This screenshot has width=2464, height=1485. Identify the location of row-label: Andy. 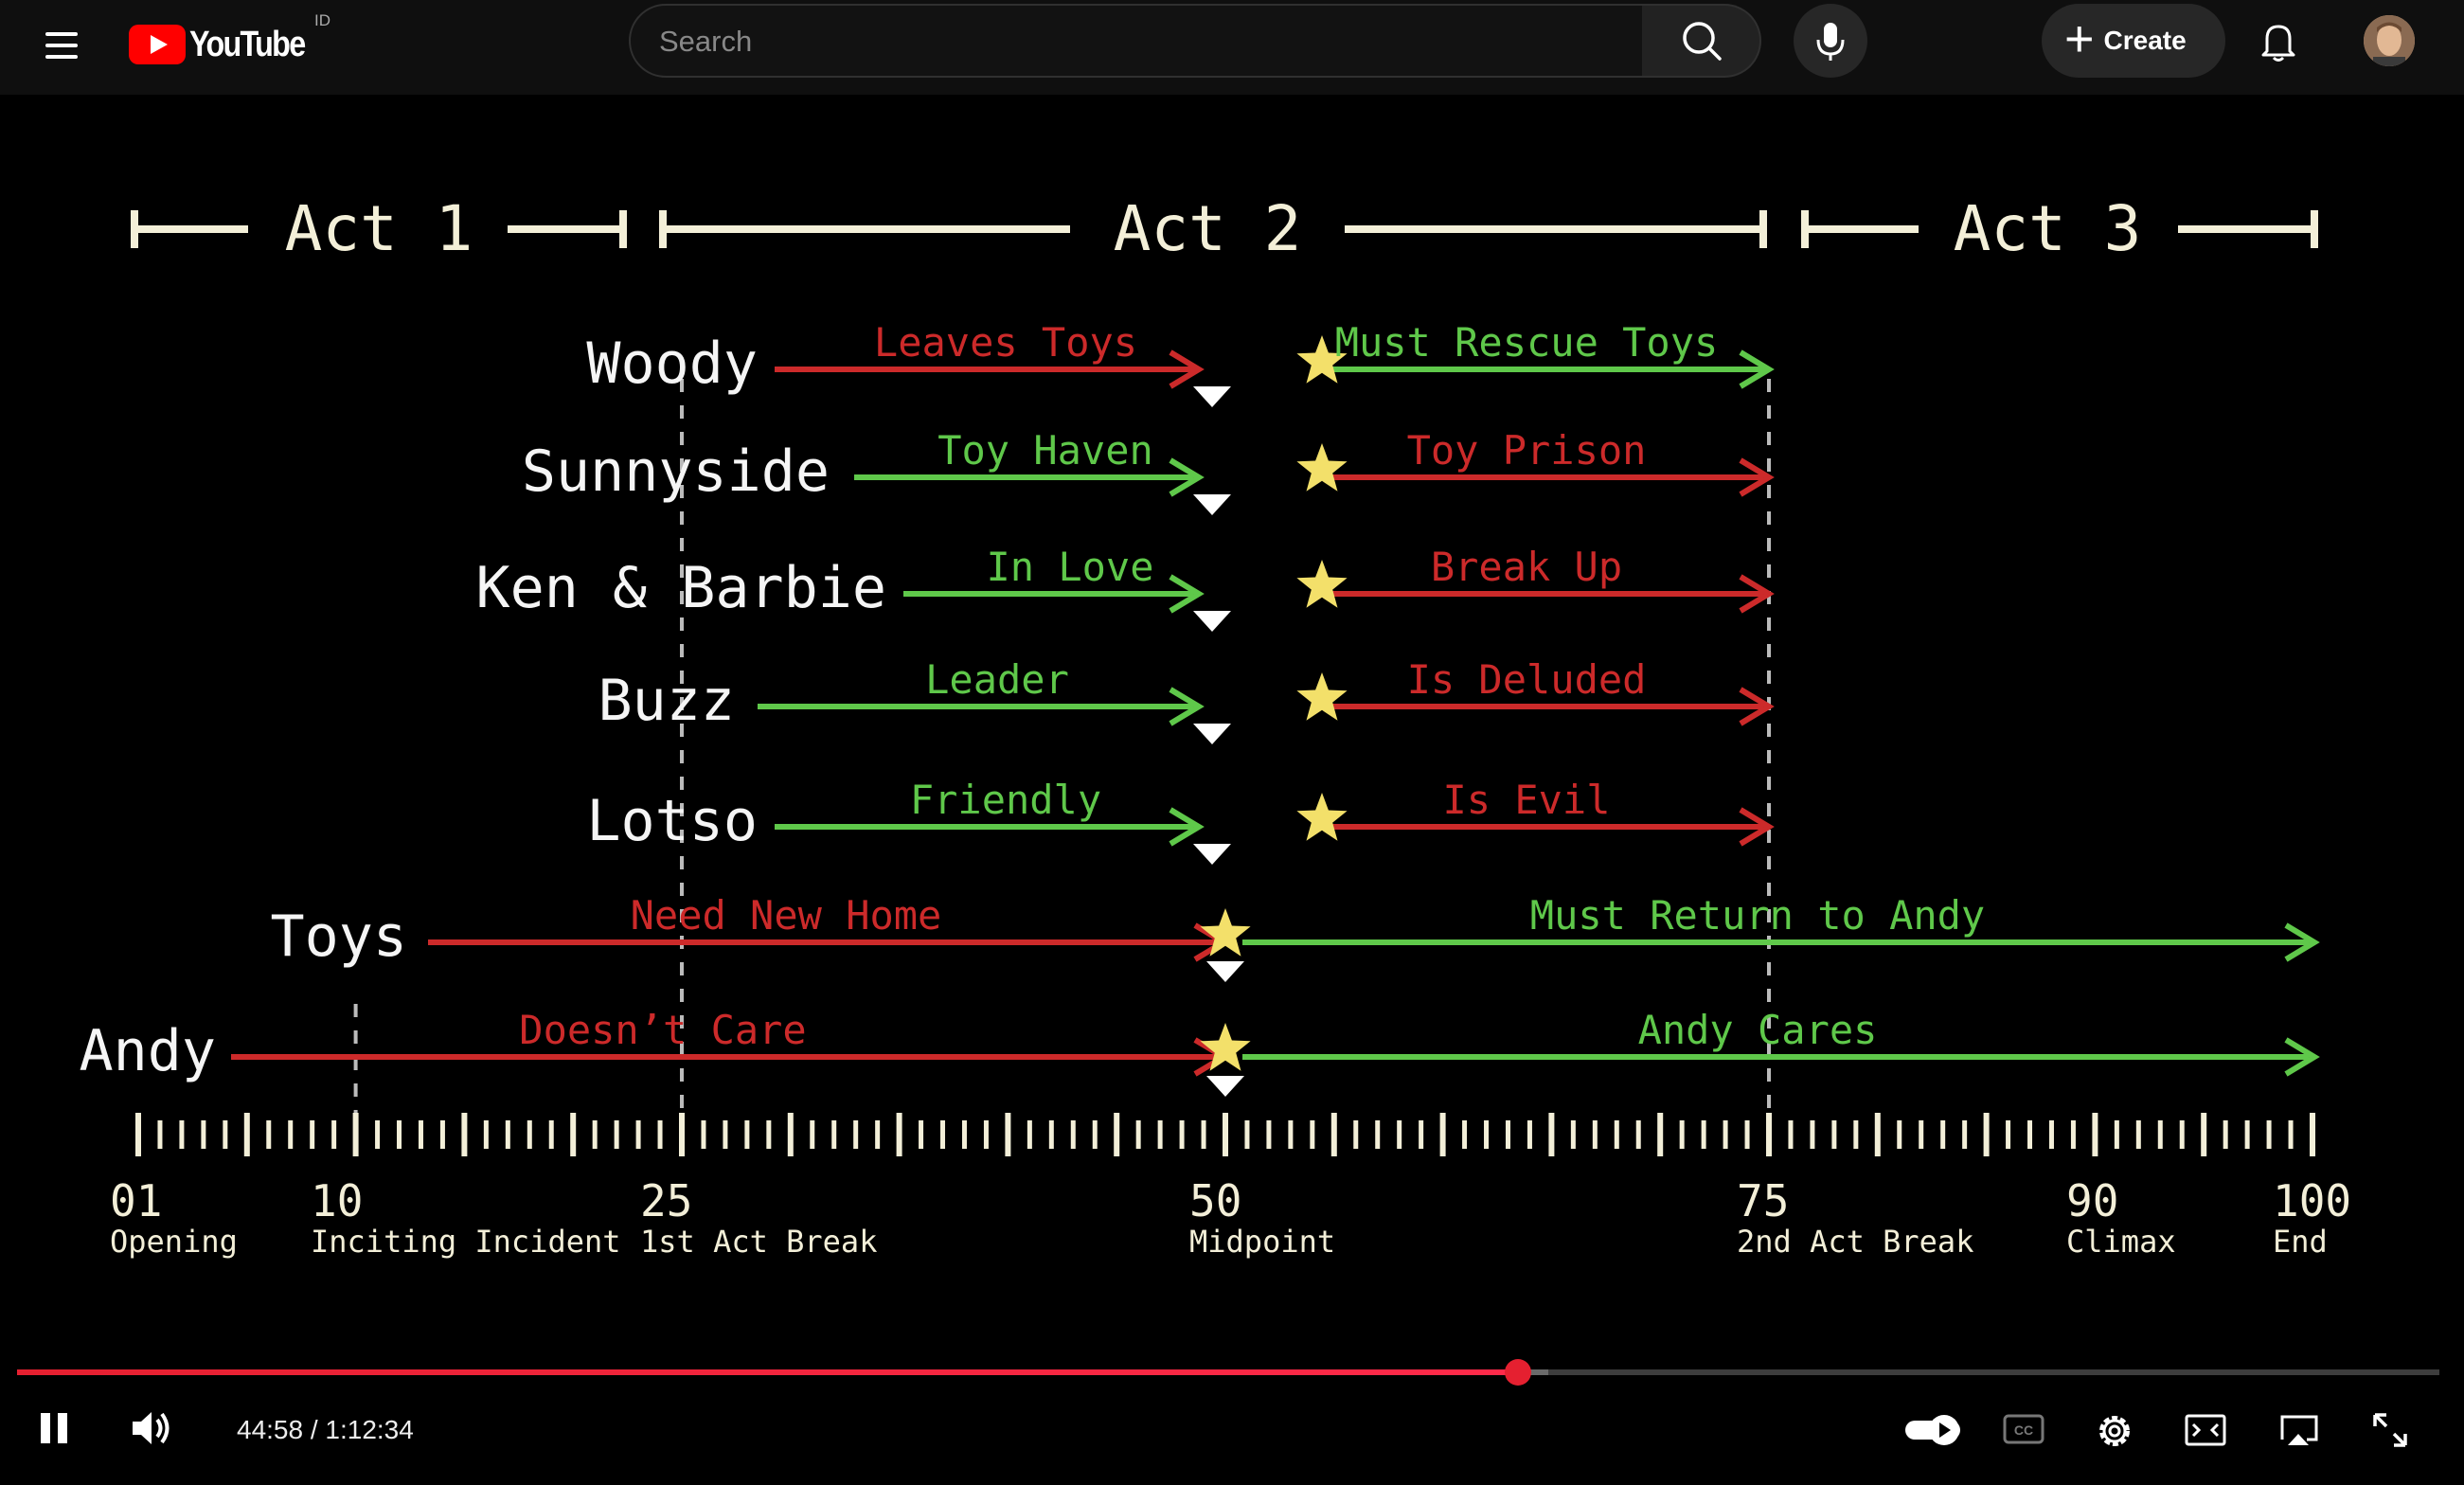
(148, 1051).